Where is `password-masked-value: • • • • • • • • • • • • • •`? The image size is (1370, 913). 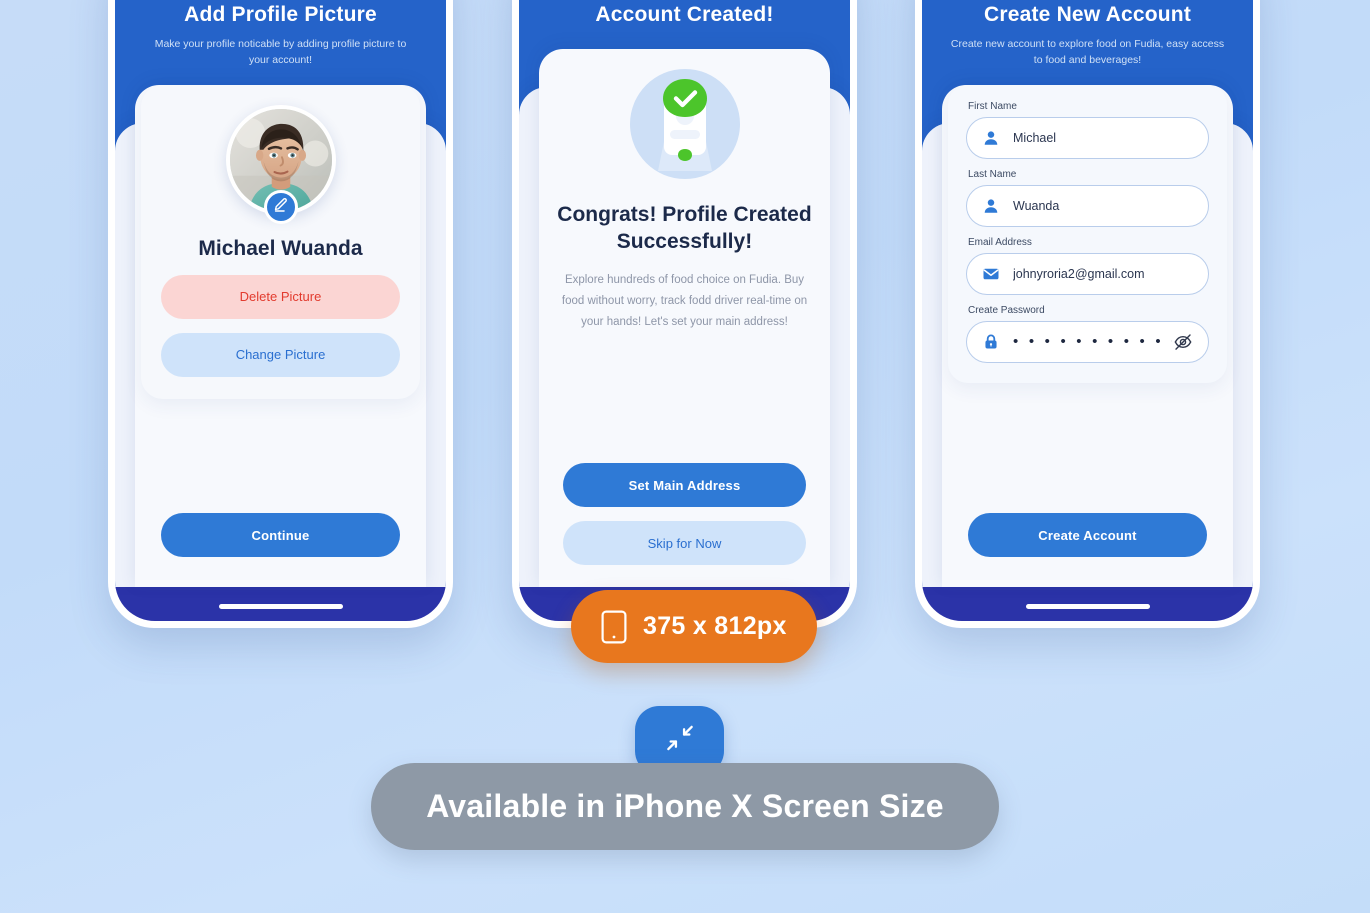
password-masked-value: • • • • • • • • • • • • • • is located at coordinates (1092, 342).